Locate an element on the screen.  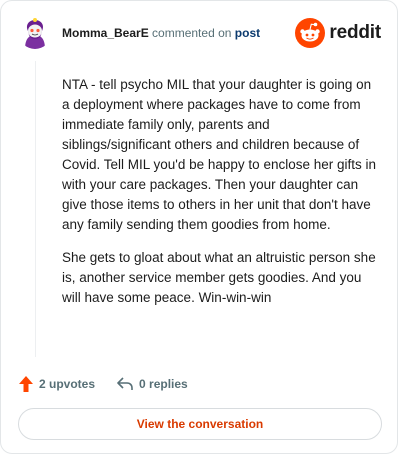
username-link: Momma_BearE is located at coordinates (105, 33).